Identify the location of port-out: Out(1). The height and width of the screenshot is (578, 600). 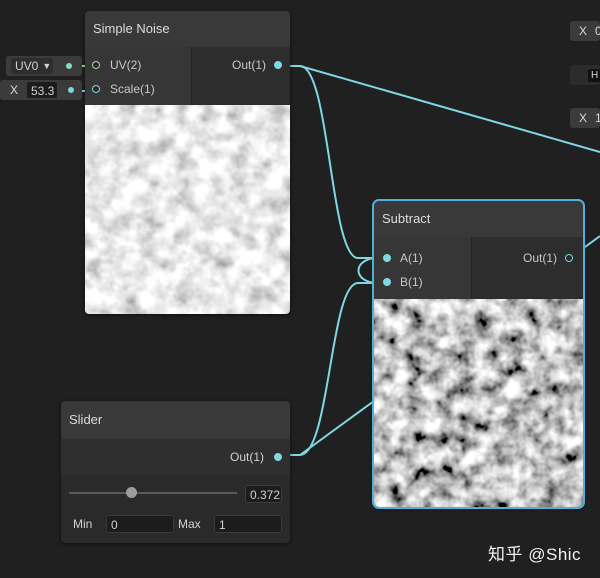
(241, 65).